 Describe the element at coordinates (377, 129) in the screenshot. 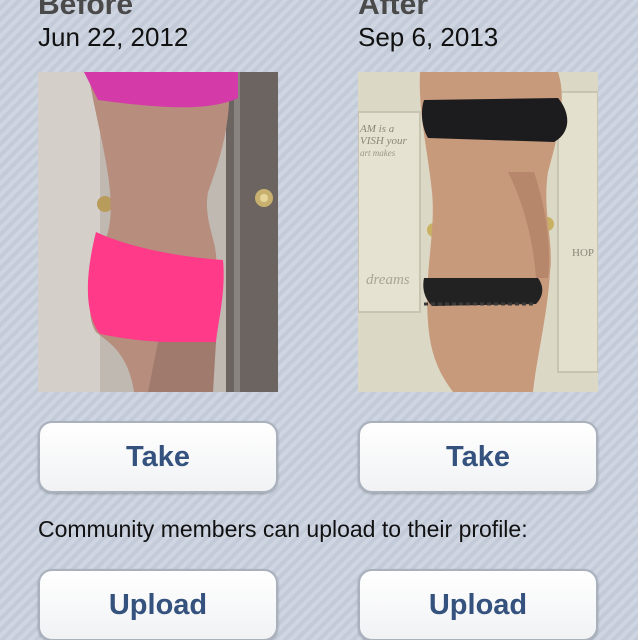

I see `wall-text-line1: AM is a` at that location.